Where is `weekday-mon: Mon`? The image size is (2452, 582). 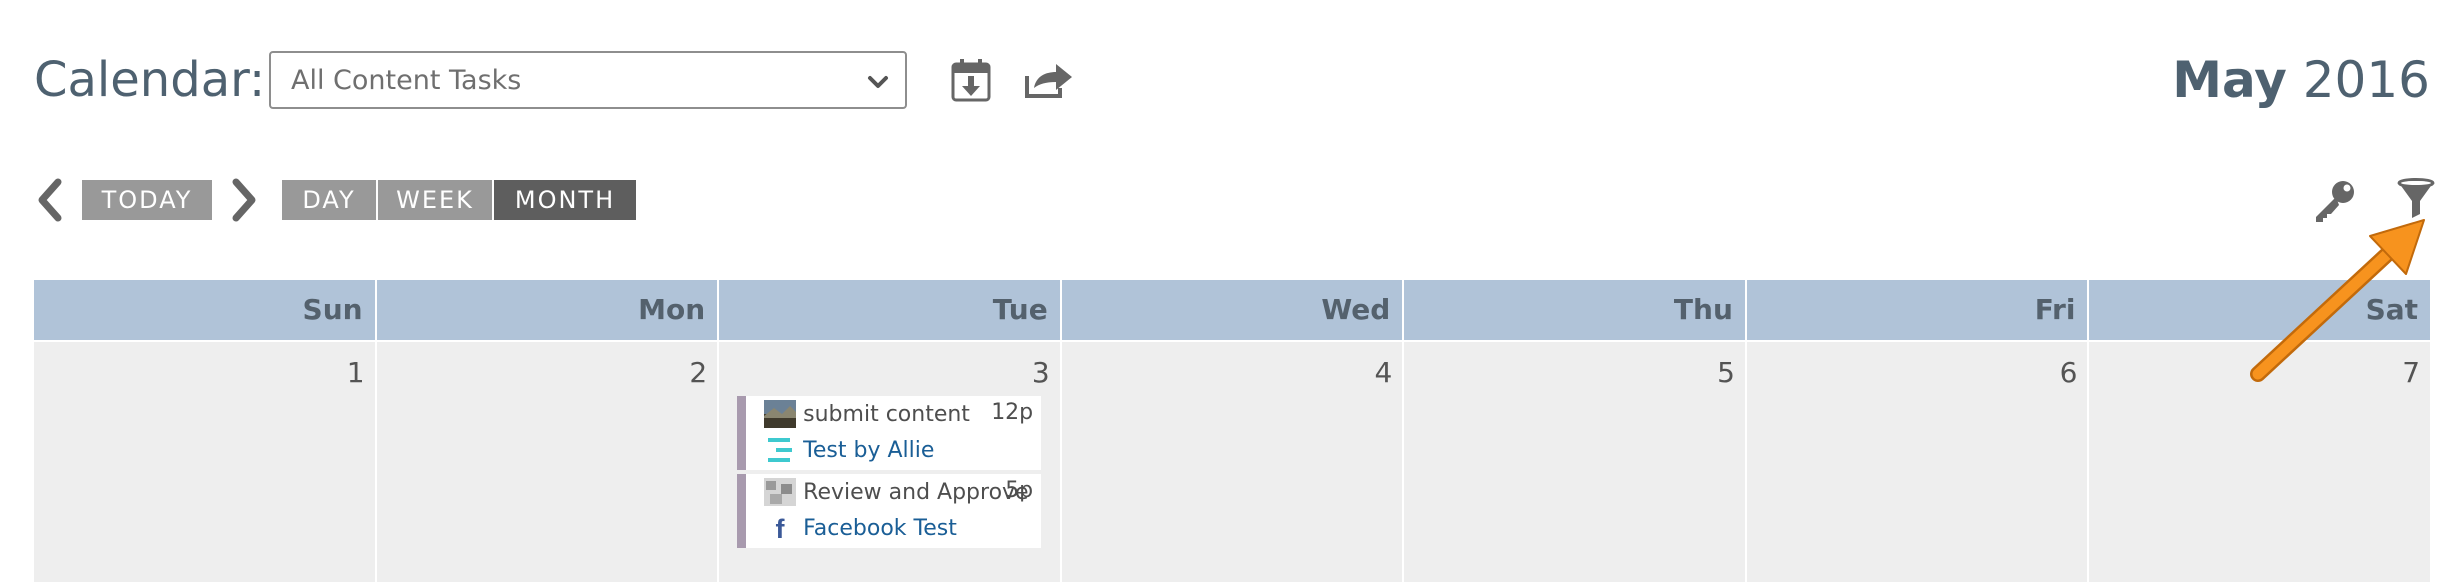 weekday-mon: Mon is located at coordinates (546, 310).